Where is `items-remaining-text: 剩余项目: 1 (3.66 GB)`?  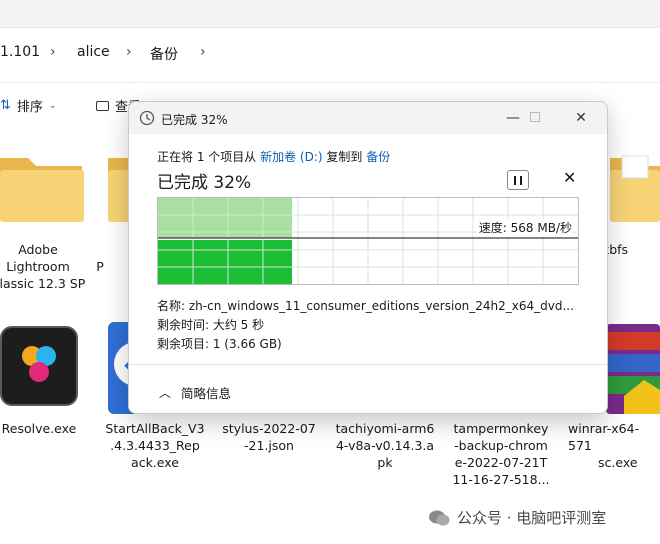
items-remaining-text: 剩余项目: 1 (3.66 GB) is located at coordinates (219, 344).